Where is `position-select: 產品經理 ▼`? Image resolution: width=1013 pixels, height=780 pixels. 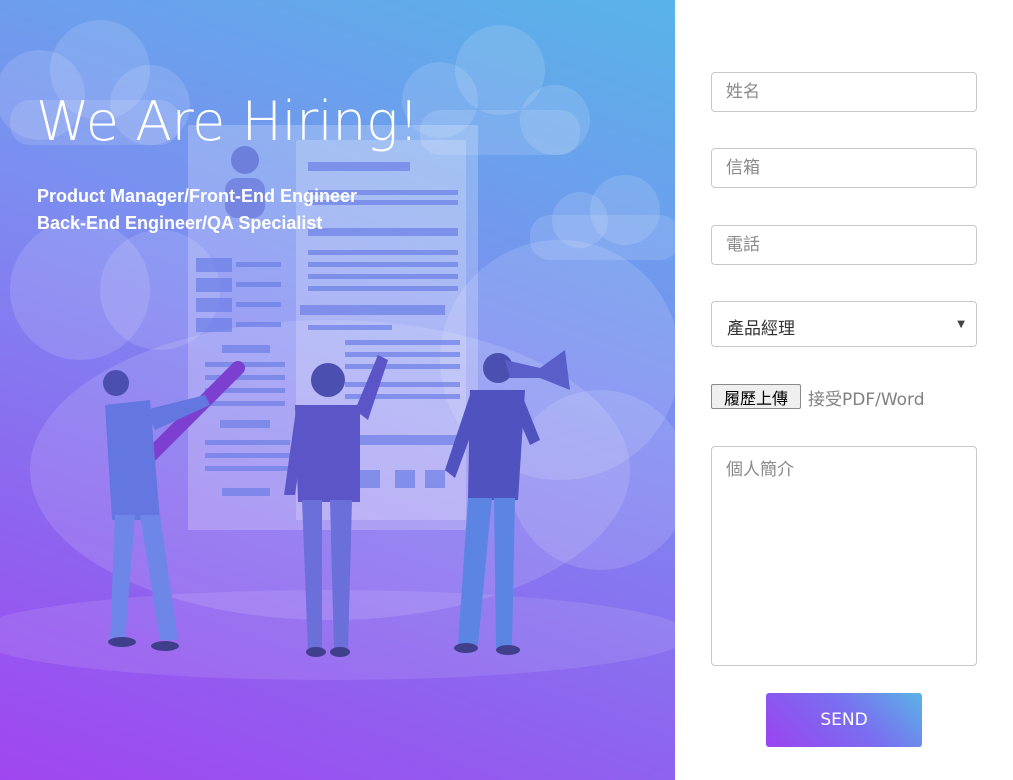
position-select: 產品經理 ▼ is located at coordinates (844, 324).